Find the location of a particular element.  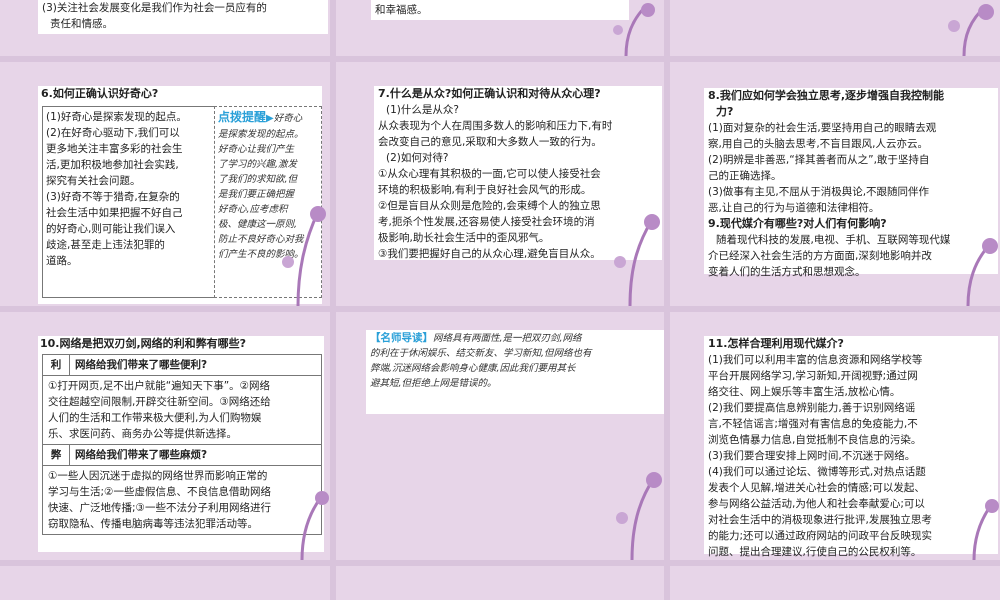

guide-line: 的利在于休闲娱乐、结交新友、学习新知,但网络也有 is located at coordinates (481, 353).